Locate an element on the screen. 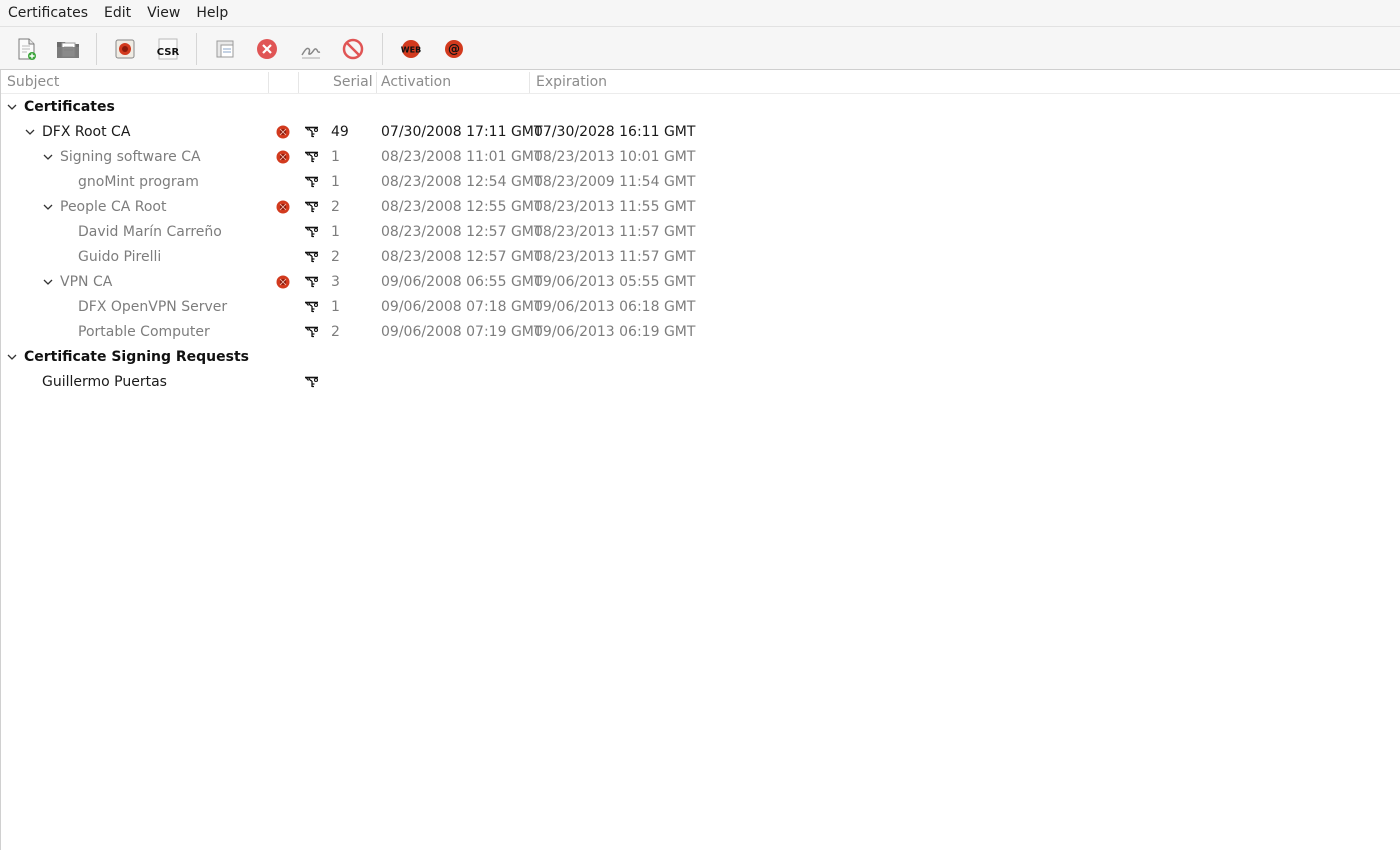  new-document-icon is located at coordinates (27, 49).